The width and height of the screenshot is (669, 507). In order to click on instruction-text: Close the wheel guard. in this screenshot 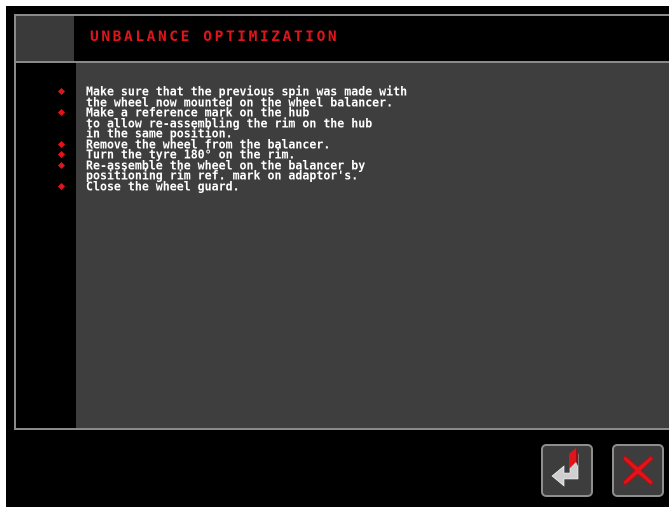, I will do `click(163, 186)`.